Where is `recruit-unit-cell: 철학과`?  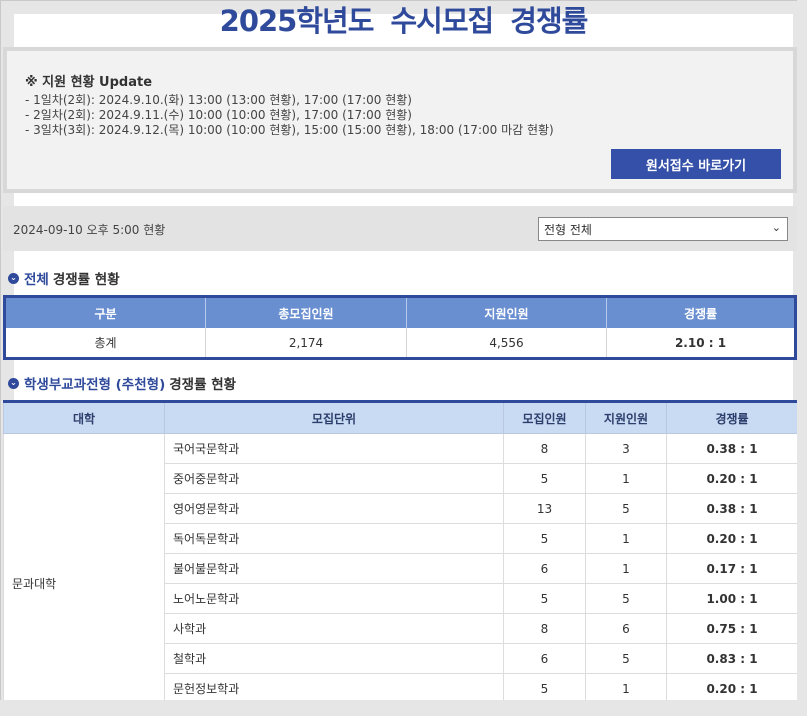 recruit-unit-cell: 철학과 is located at coordinates (334, 658).